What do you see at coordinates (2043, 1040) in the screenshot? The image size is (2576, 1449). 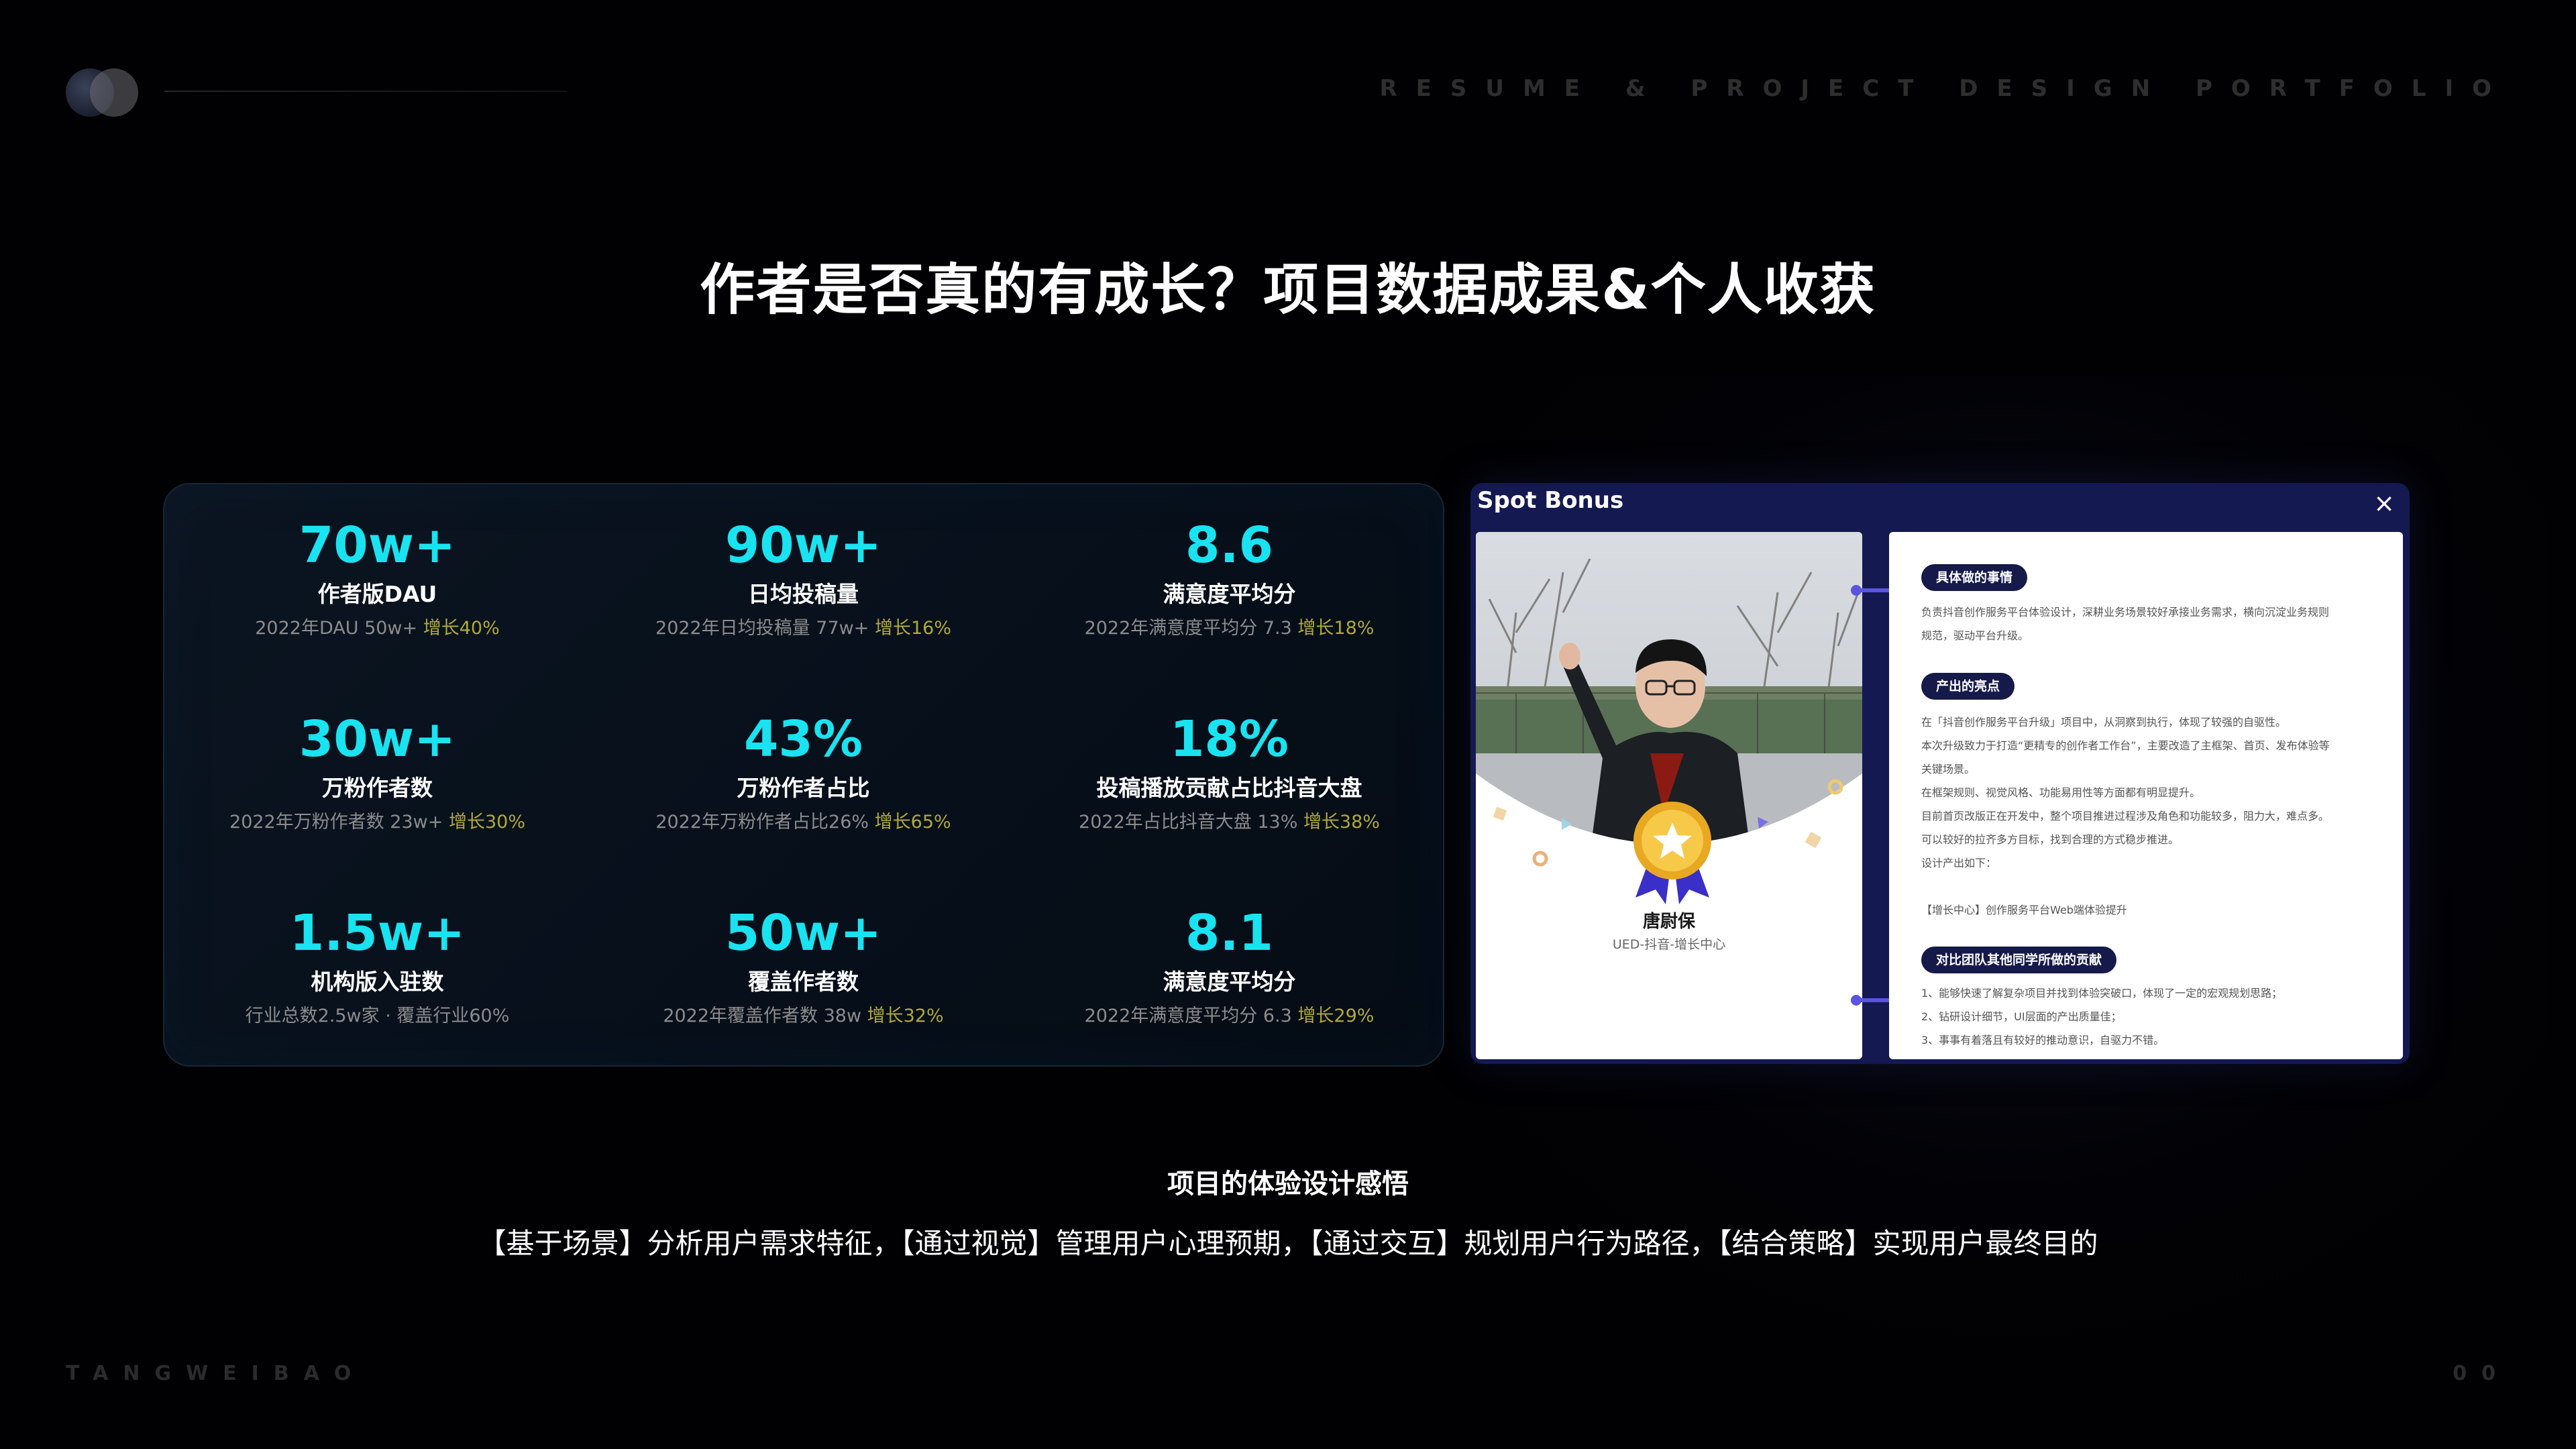 I see `body-line: 3、事事有着落且有较好的推动意识，自驱力不错。` at bounding box center [2043, 1040].